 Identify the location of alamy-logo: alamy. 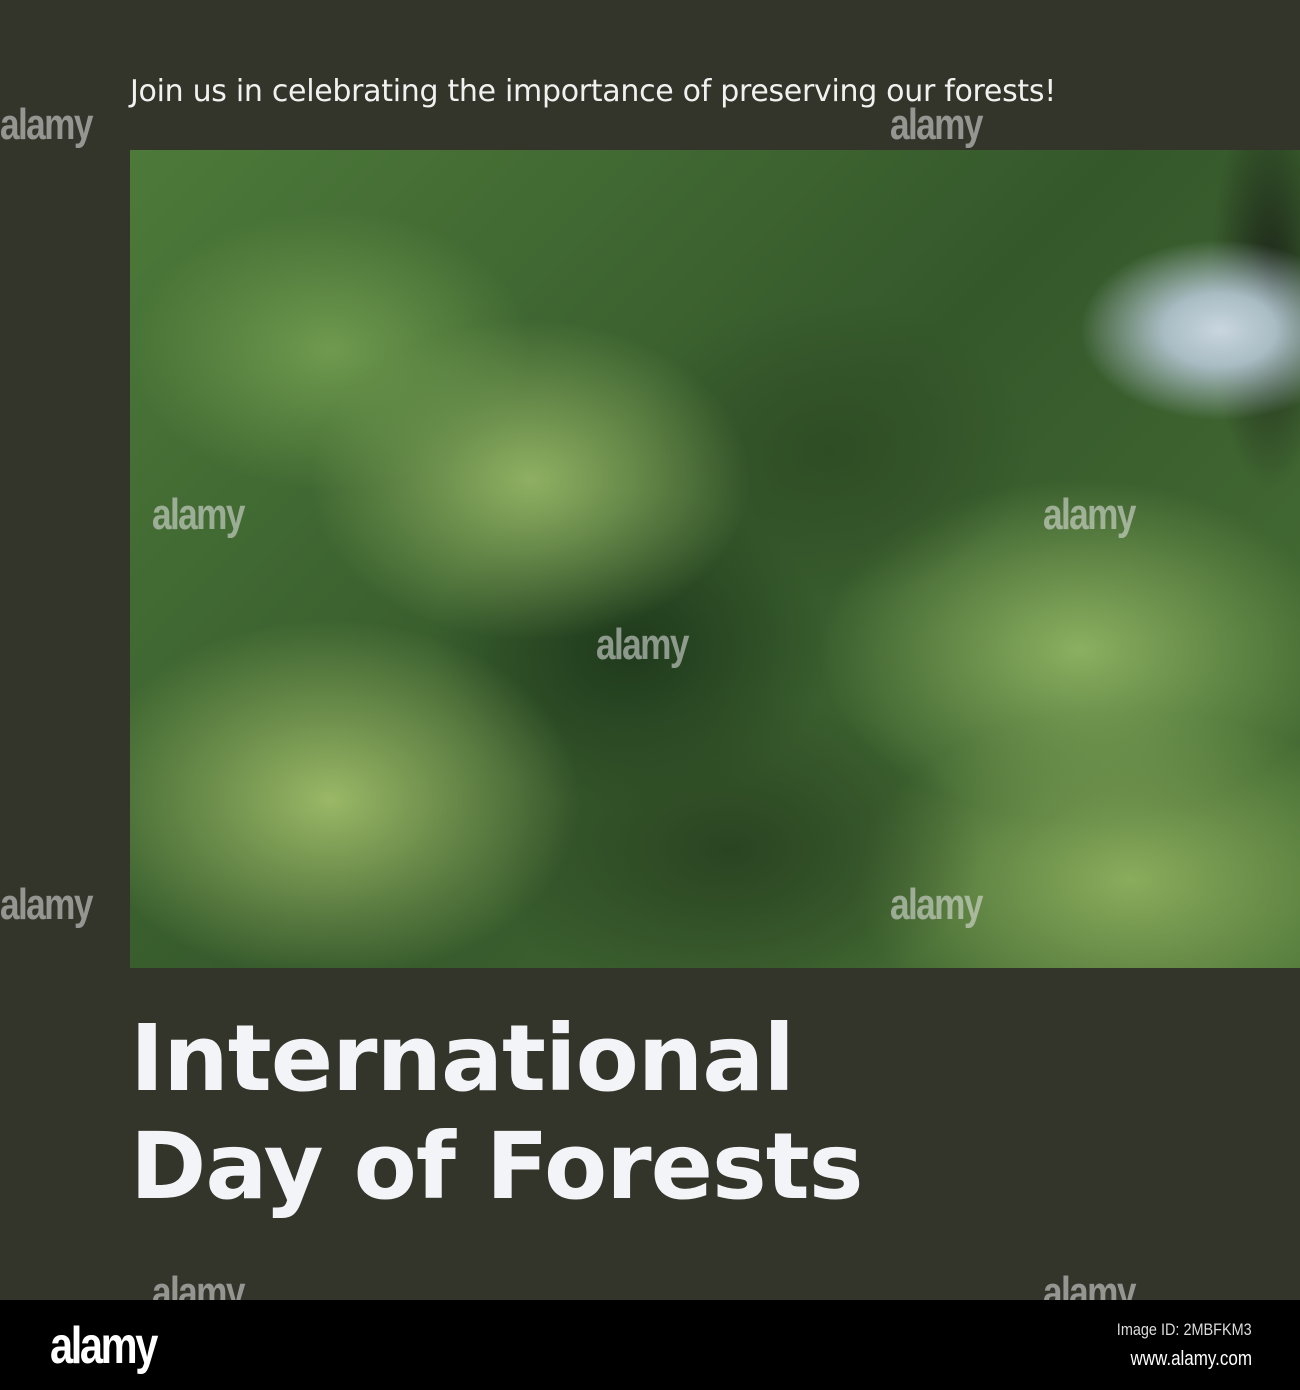
(104, 1346).